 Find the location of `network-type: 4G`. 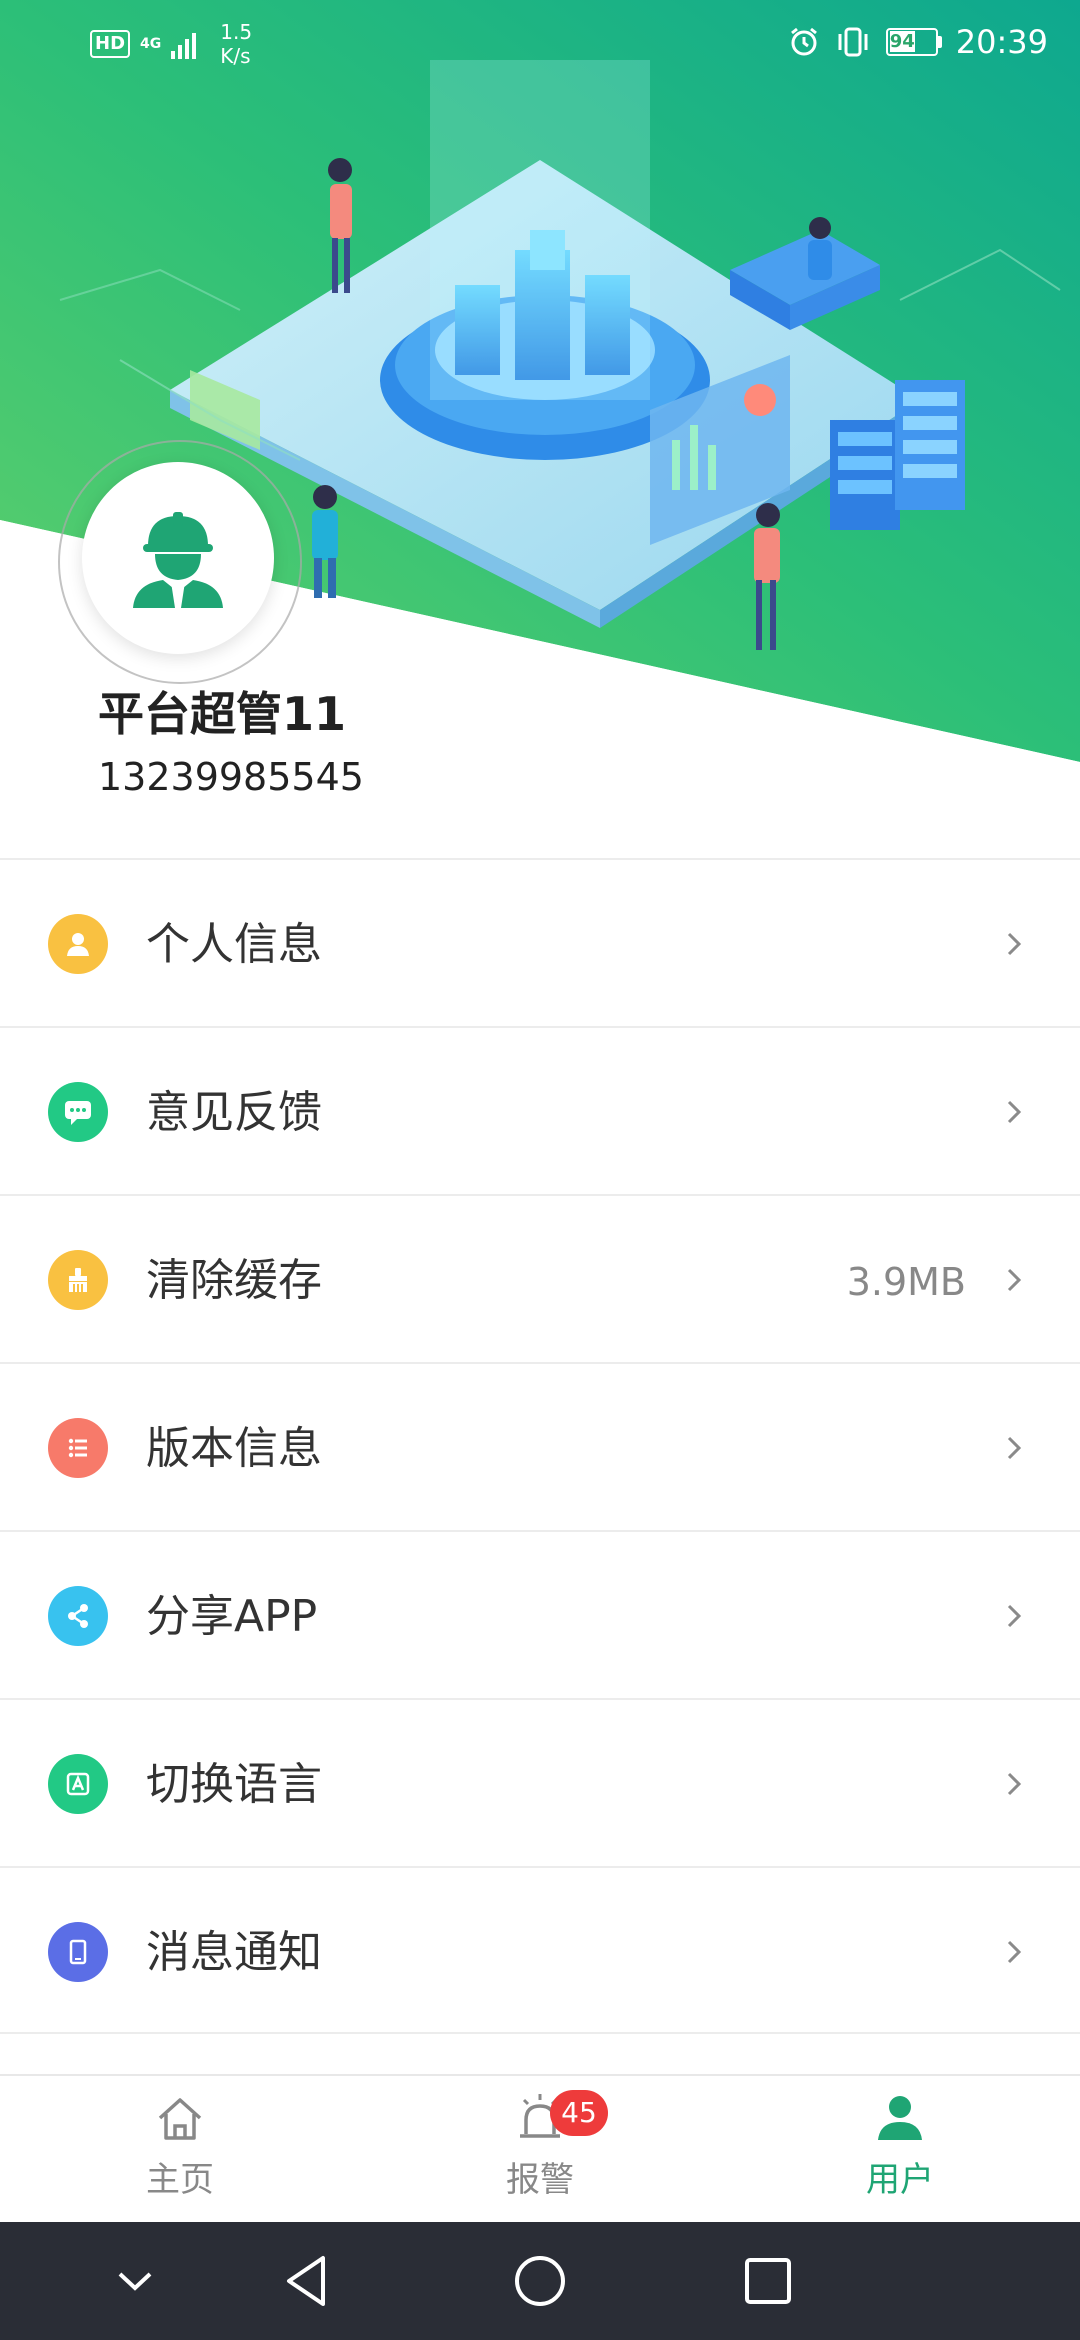

network-type: 4G is located at coordinates (151, 44).